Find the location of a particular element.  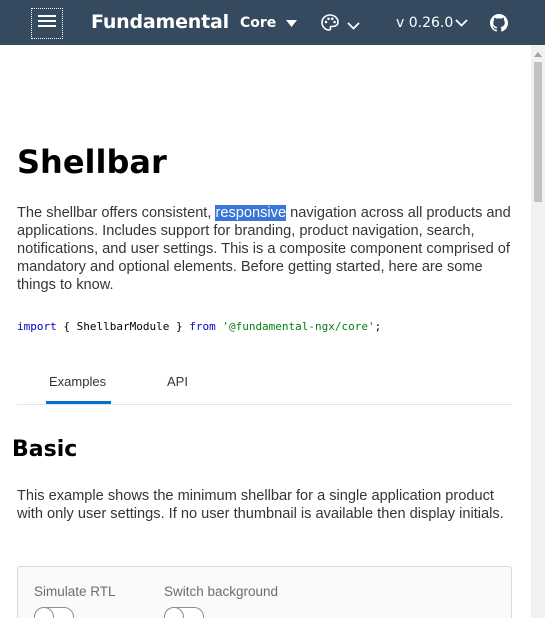

tab-selected-indicator is located at coordinates (78, 402).